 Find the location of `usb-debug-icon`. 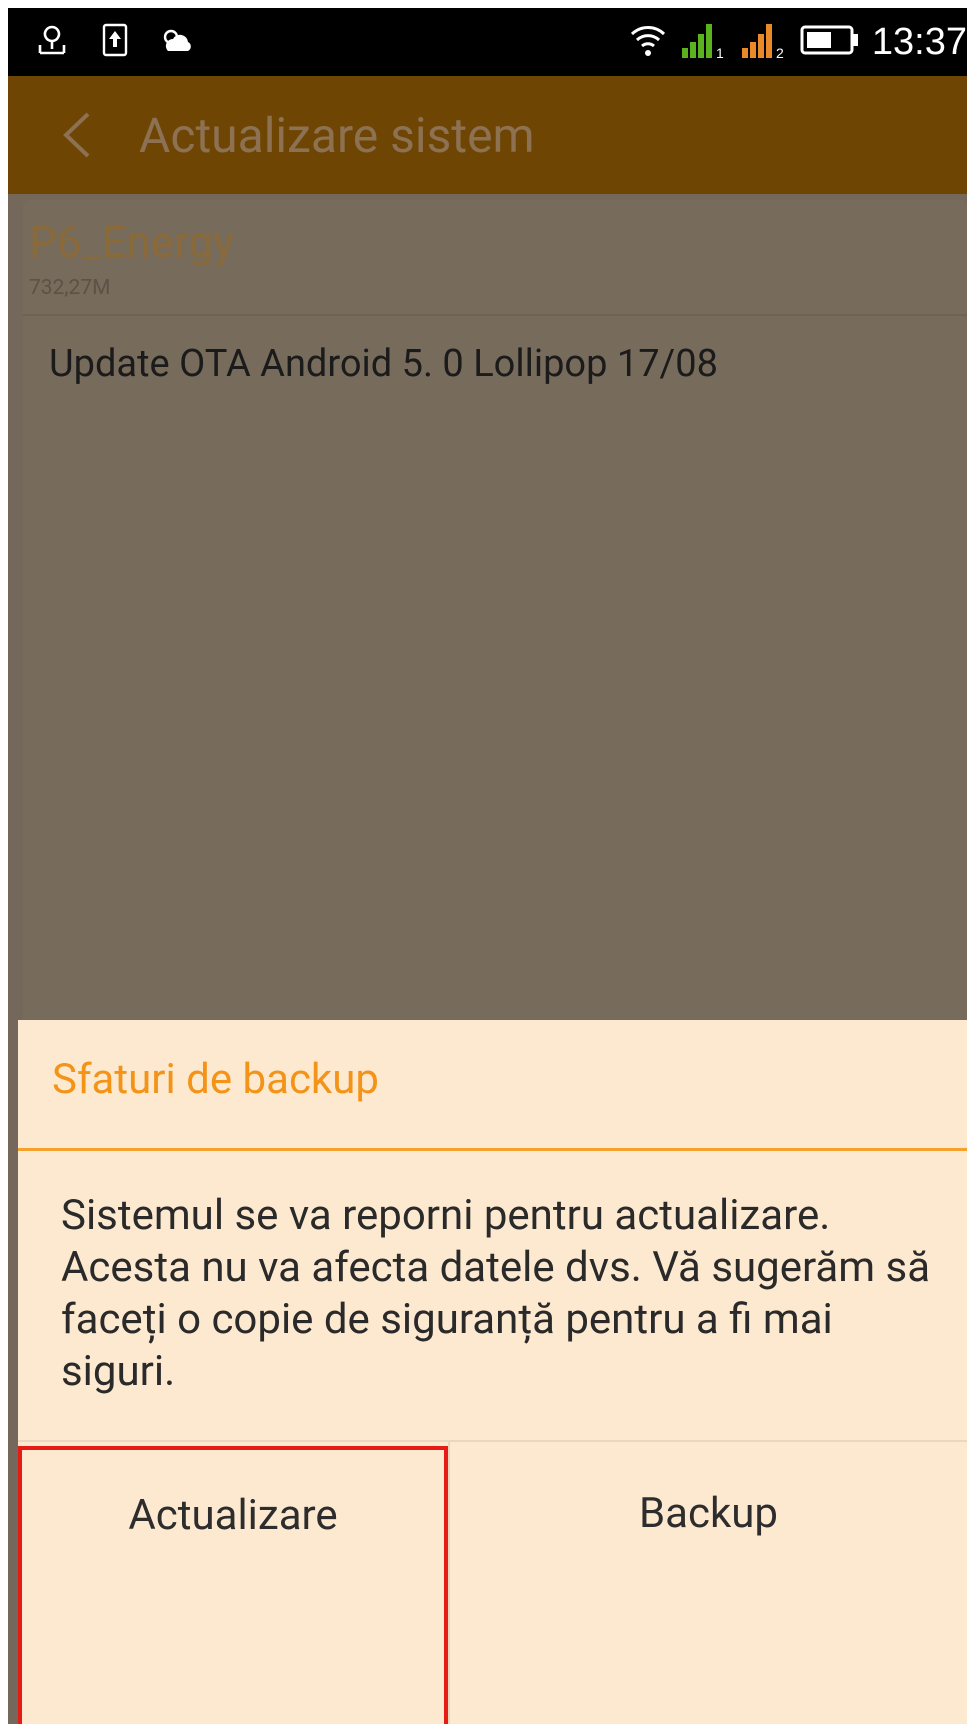

usb-debug-icon is located at coordinates (52, 42).